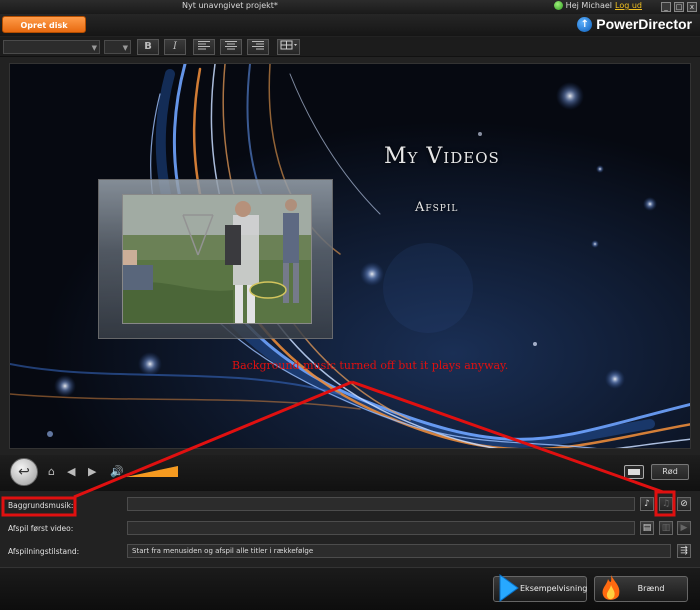 The height and width of the screenshot is (610, 700). Describe the element at coordinates (651, 588) in the screenshot. I see `burn-label: Brænd` at that location.